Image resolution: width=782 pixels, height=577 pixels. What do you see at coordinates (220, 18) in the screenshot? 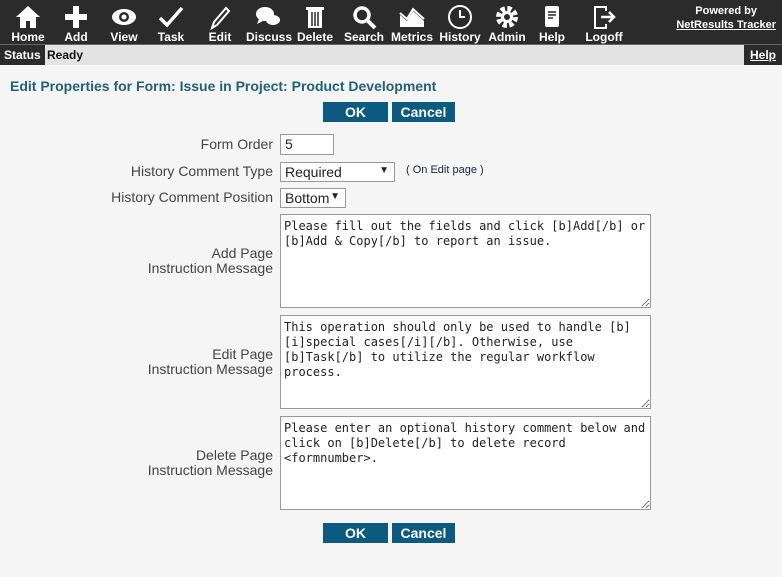
I see `pencil-icon` at bounding box center [220, 18].